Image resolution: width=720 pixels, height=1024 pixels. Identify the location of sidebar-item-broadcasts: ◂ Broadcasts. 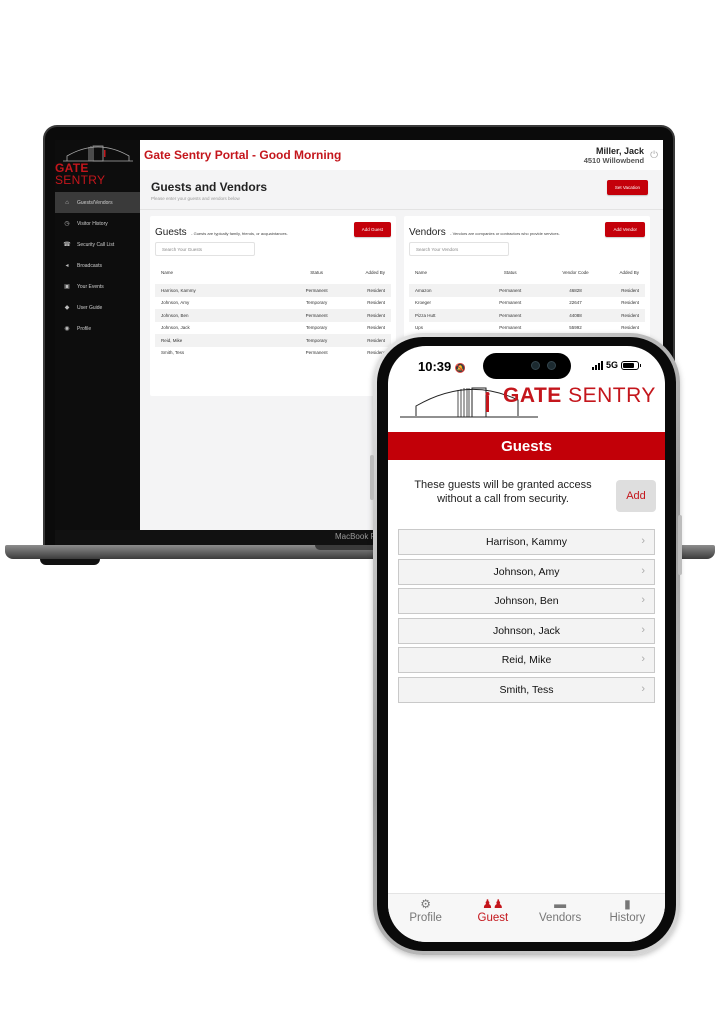
(97, 265).